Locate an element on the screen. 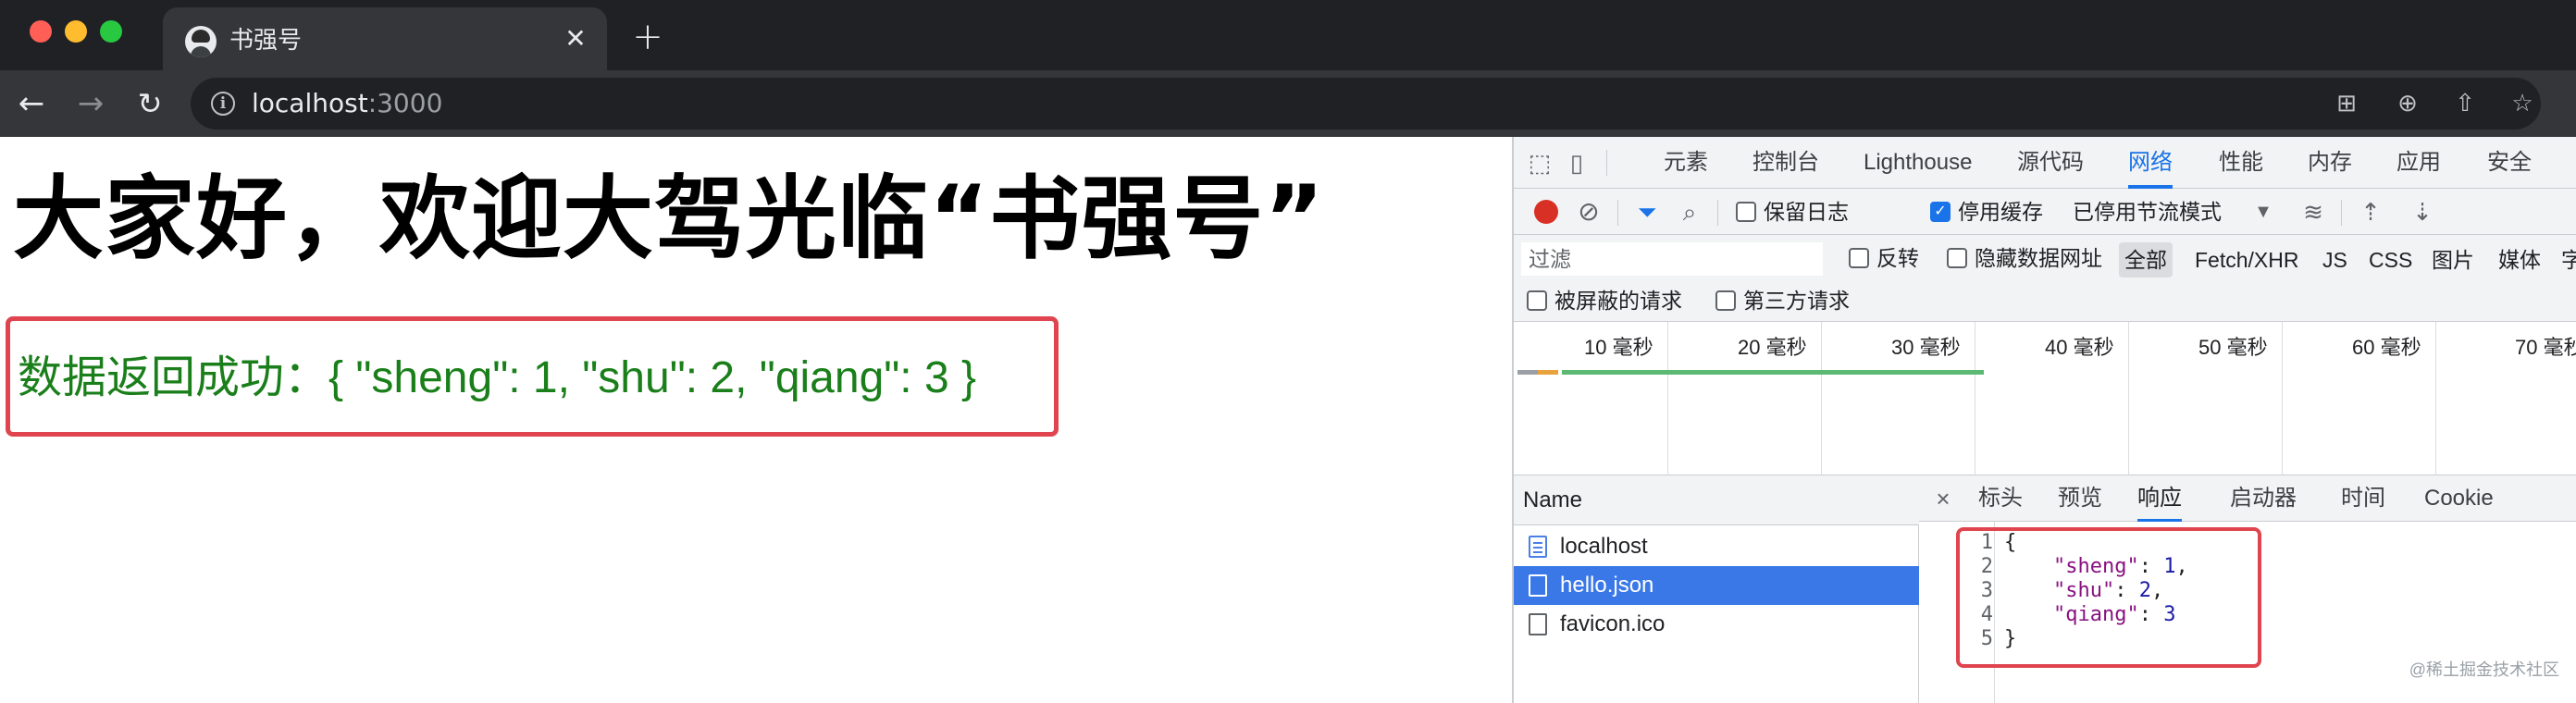 This screenshot has width=2576, height=703. back-arrow-icon: ← is located at coordinates (32, 104).